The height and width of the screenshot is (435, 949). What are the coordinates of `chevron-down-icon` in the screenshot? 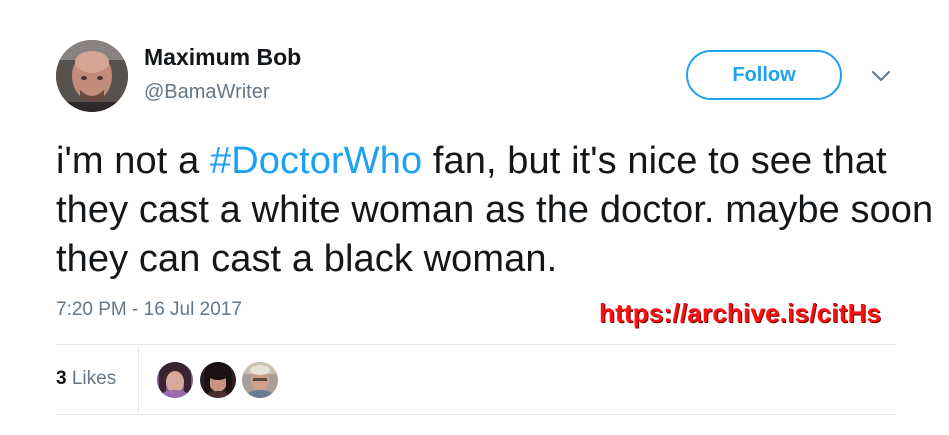 It's located at (881, 76).